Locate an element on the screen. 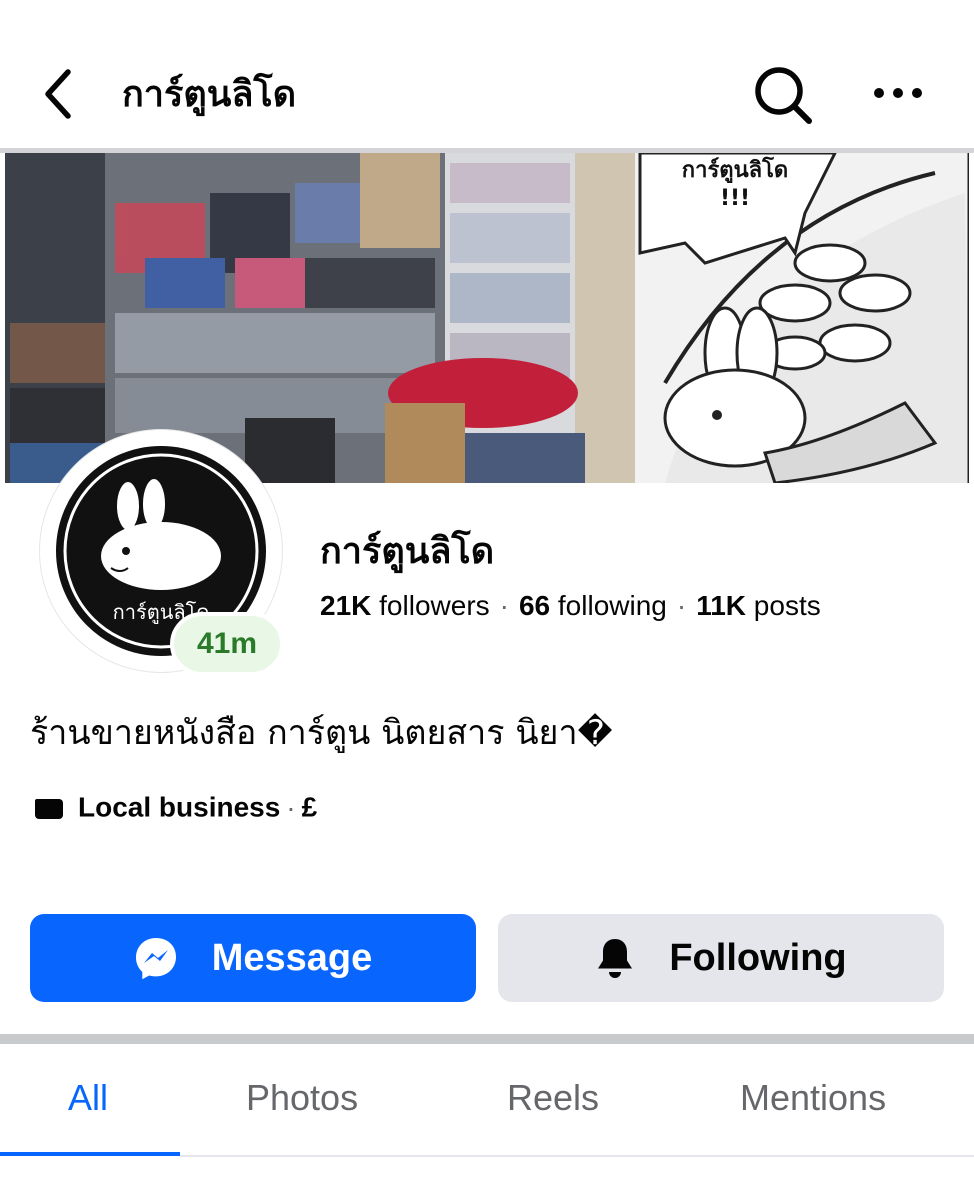 This screenshot has height=1200, width=974. posts-count: 11K is located at coordinates (721, 605).